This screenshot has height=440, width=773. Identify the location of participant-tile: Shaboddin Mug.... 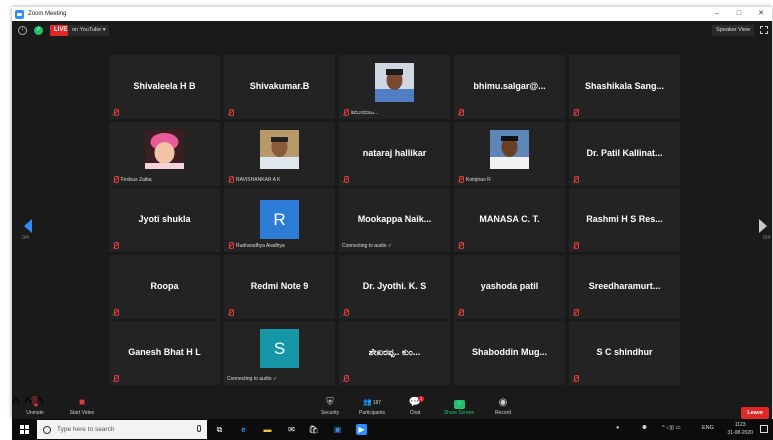
(509, 353).